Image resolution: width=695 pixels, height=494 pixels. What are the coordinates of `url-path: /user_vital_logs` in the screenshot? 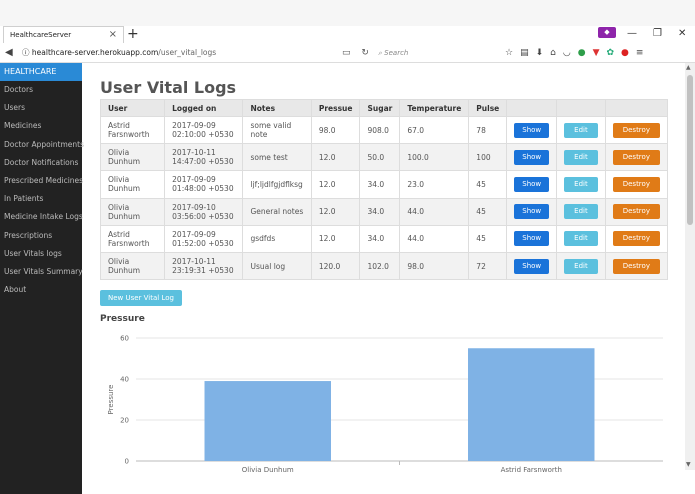 It's located at (187, 52).